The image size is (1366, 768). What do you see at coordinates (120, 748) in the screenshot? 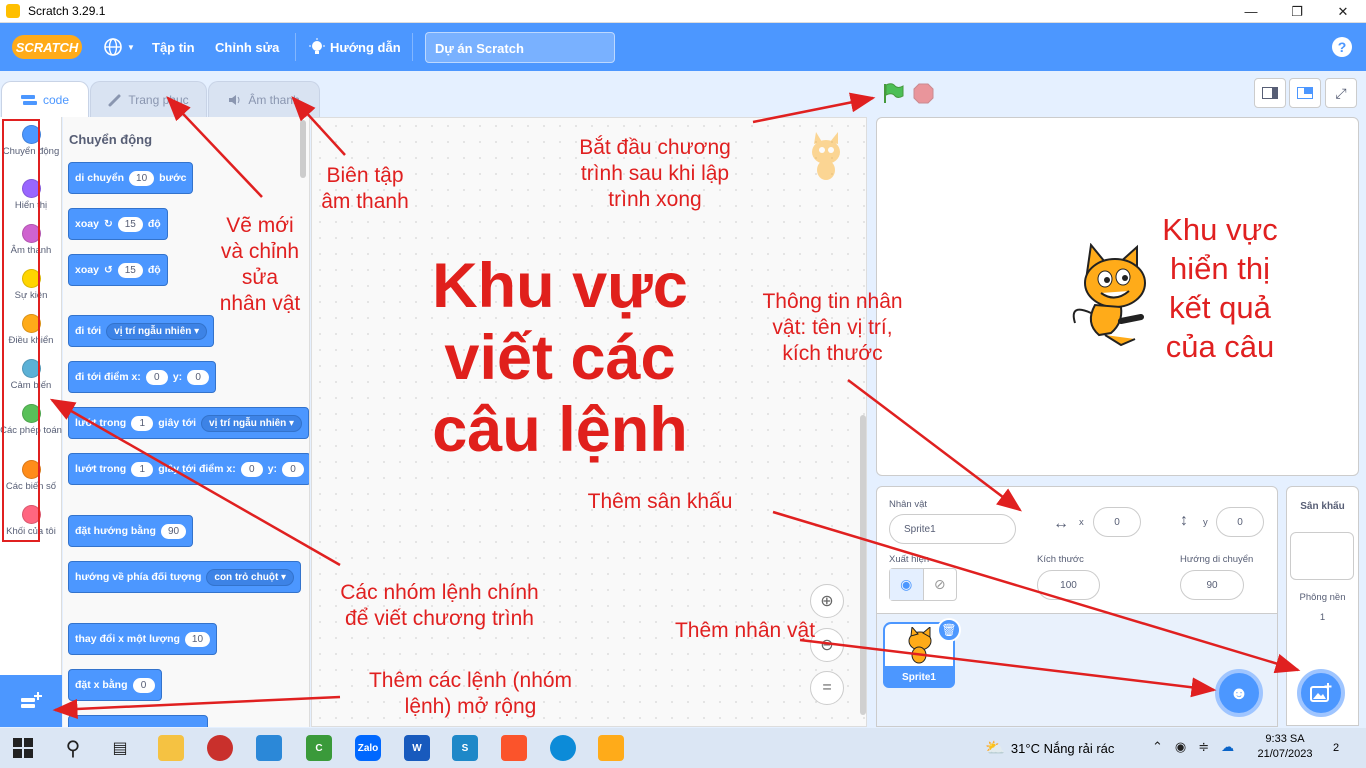
I see `task-view-icon: ▤` at bounding box center [120, 748].